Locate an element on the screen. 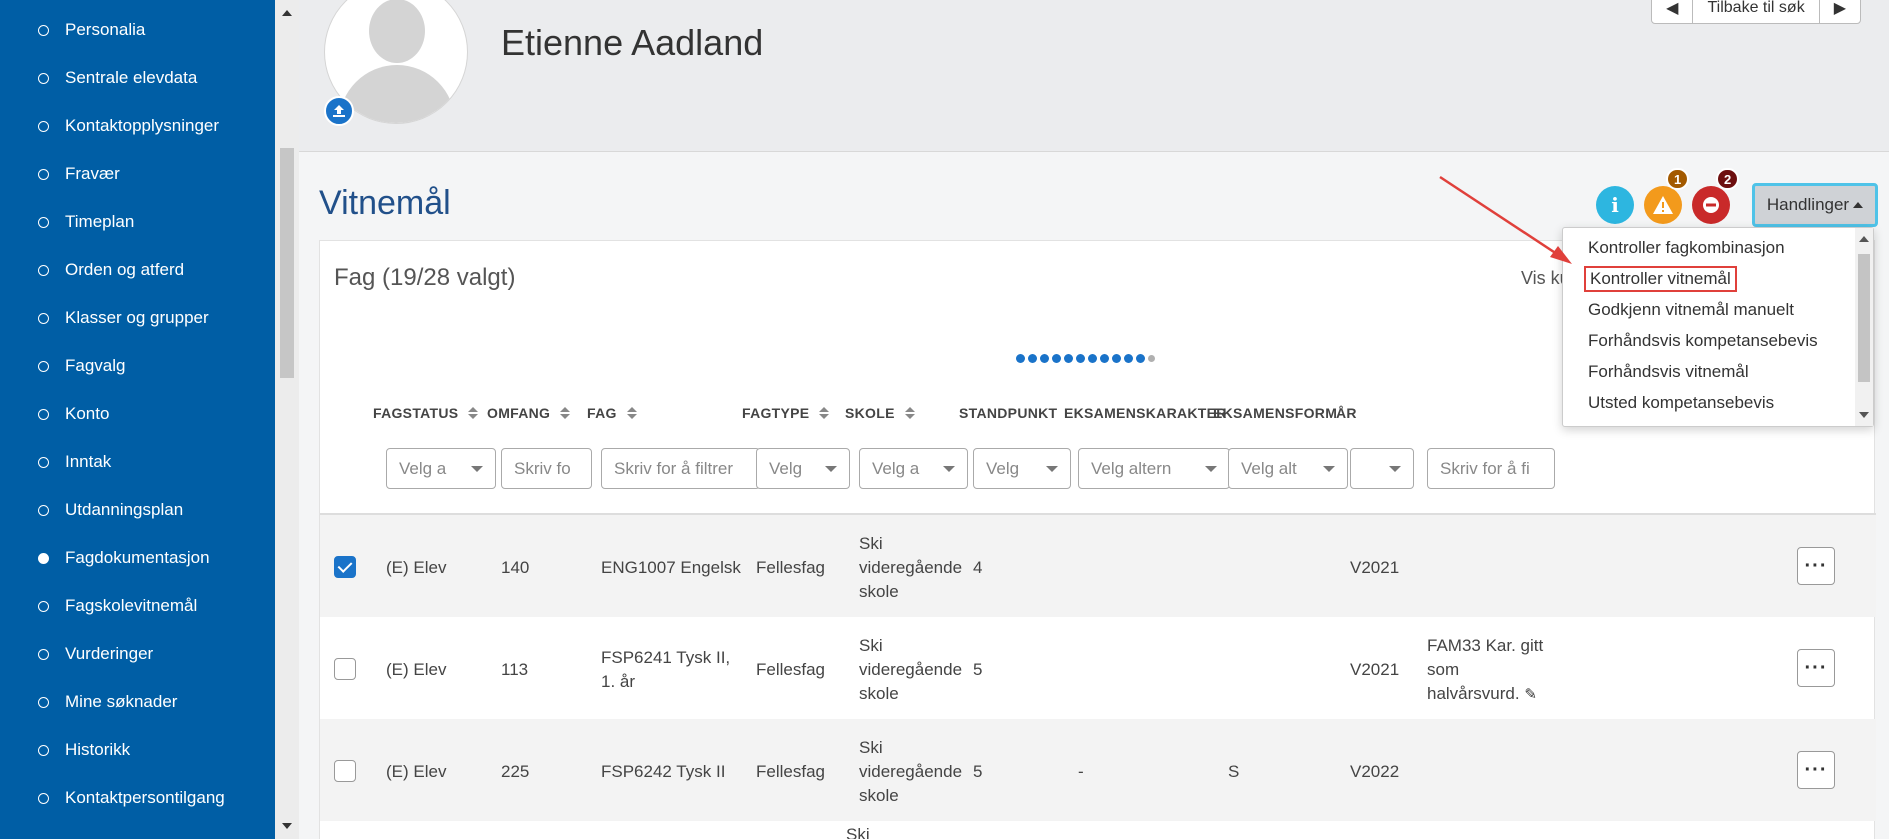  more-dots-icon: ··· is located at coordinates (1816, 769).